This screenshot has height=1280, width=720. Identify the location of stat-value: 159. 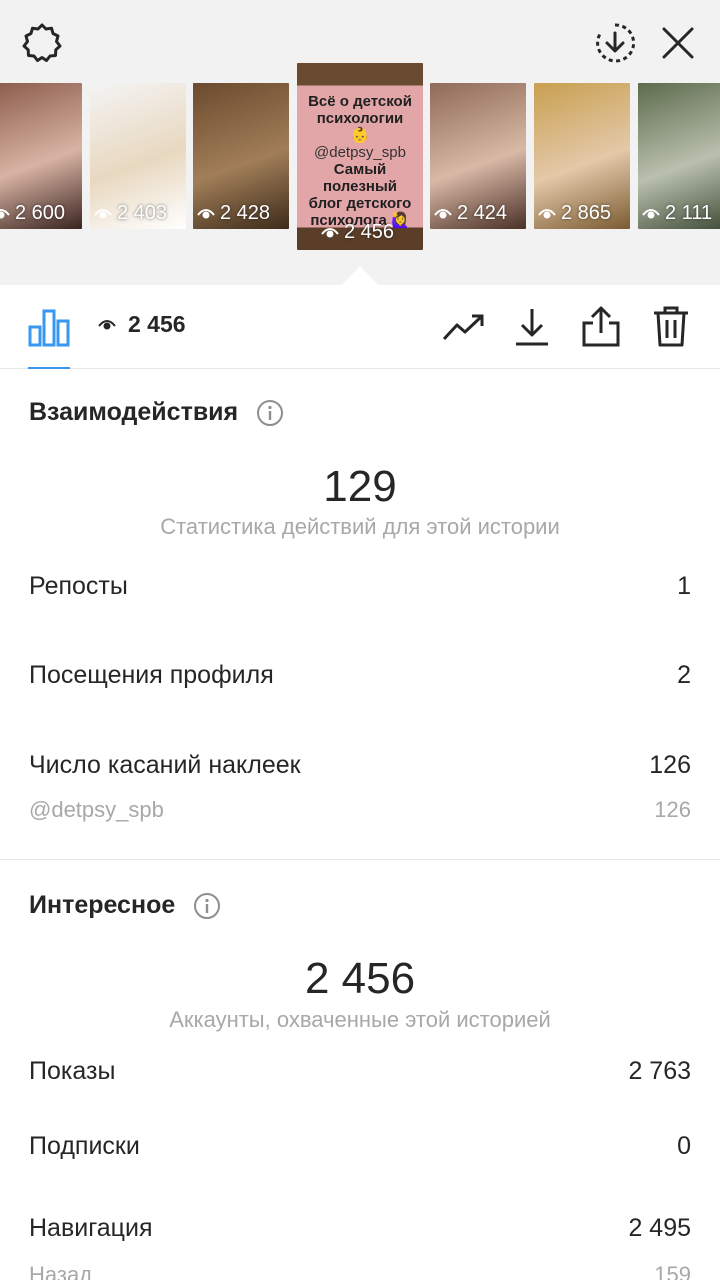
(672, 1271).